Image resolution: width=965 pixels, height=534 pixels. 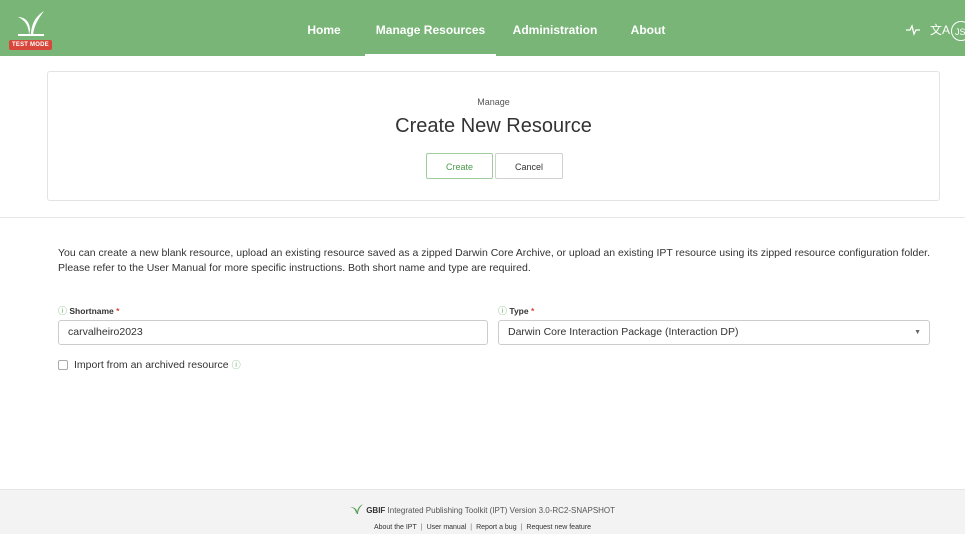 I want to click on shortname-input-value: carvalheiro2023, so click(x=105, y=332).